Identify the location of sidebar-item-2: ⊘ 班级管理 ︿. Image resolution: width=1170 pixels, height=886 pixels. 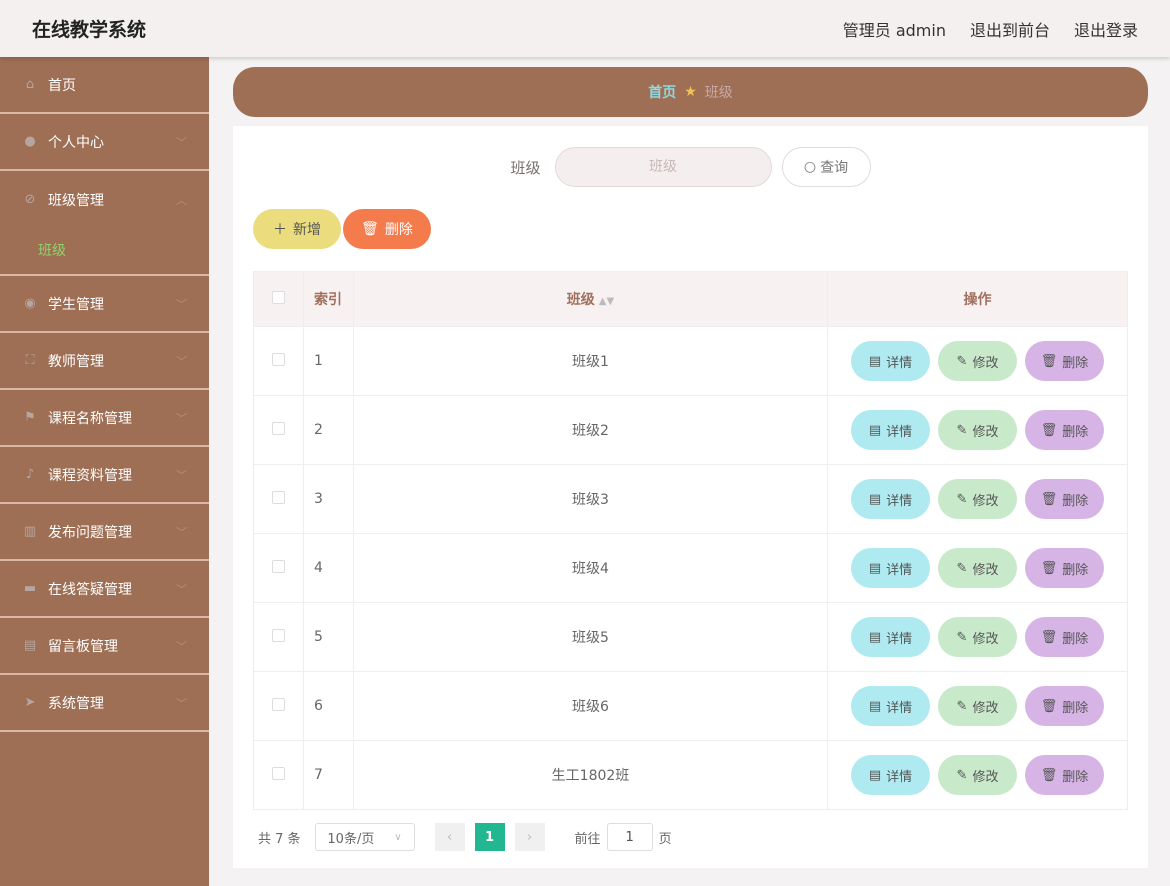
(104, 199).